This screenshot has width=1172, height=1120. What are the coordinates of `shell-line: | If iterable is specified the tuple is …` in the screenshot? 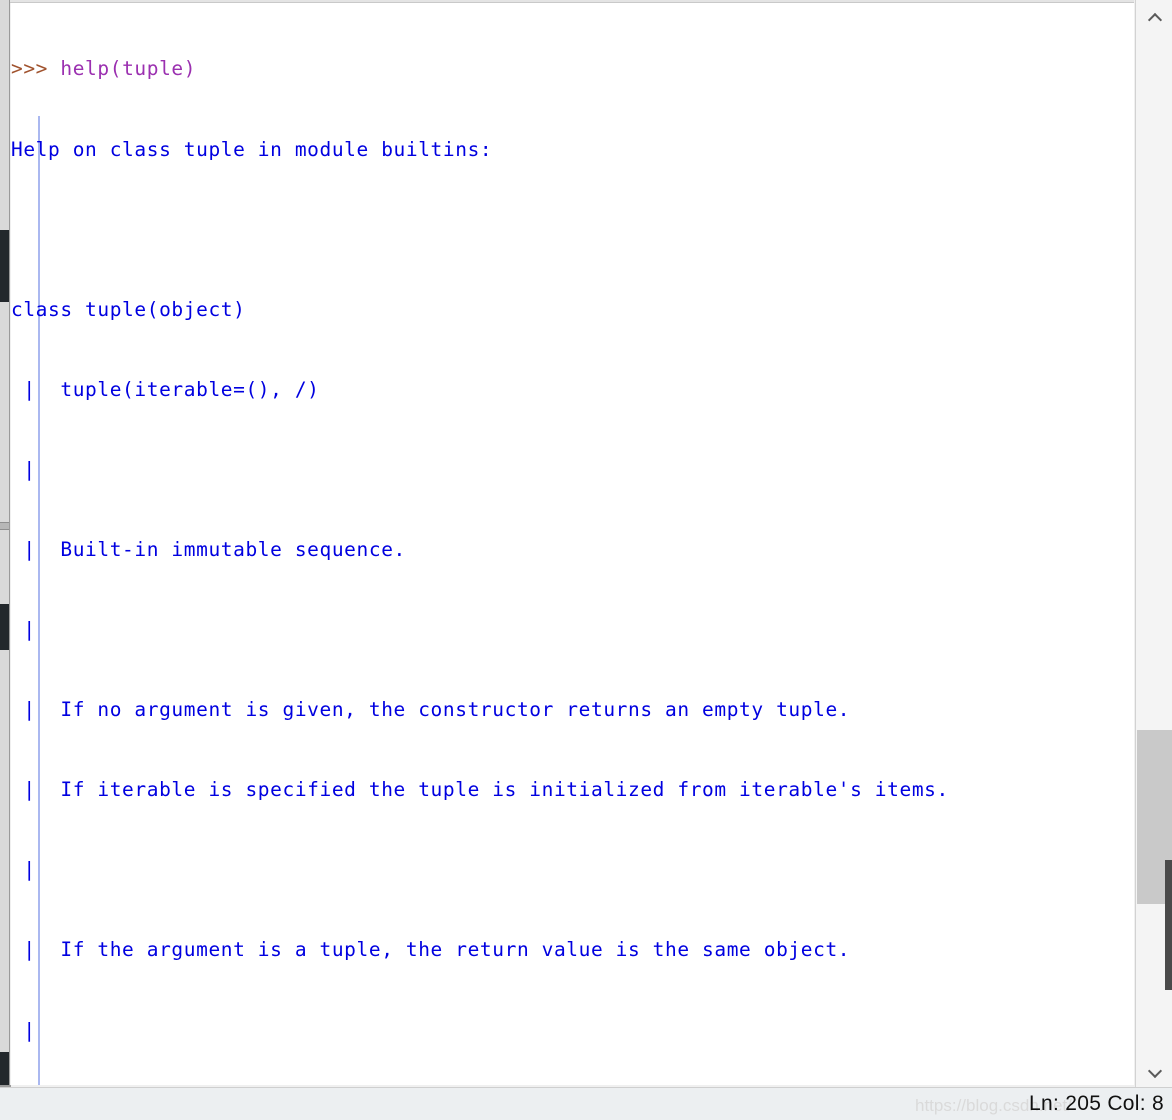 It's located at (480, 790).